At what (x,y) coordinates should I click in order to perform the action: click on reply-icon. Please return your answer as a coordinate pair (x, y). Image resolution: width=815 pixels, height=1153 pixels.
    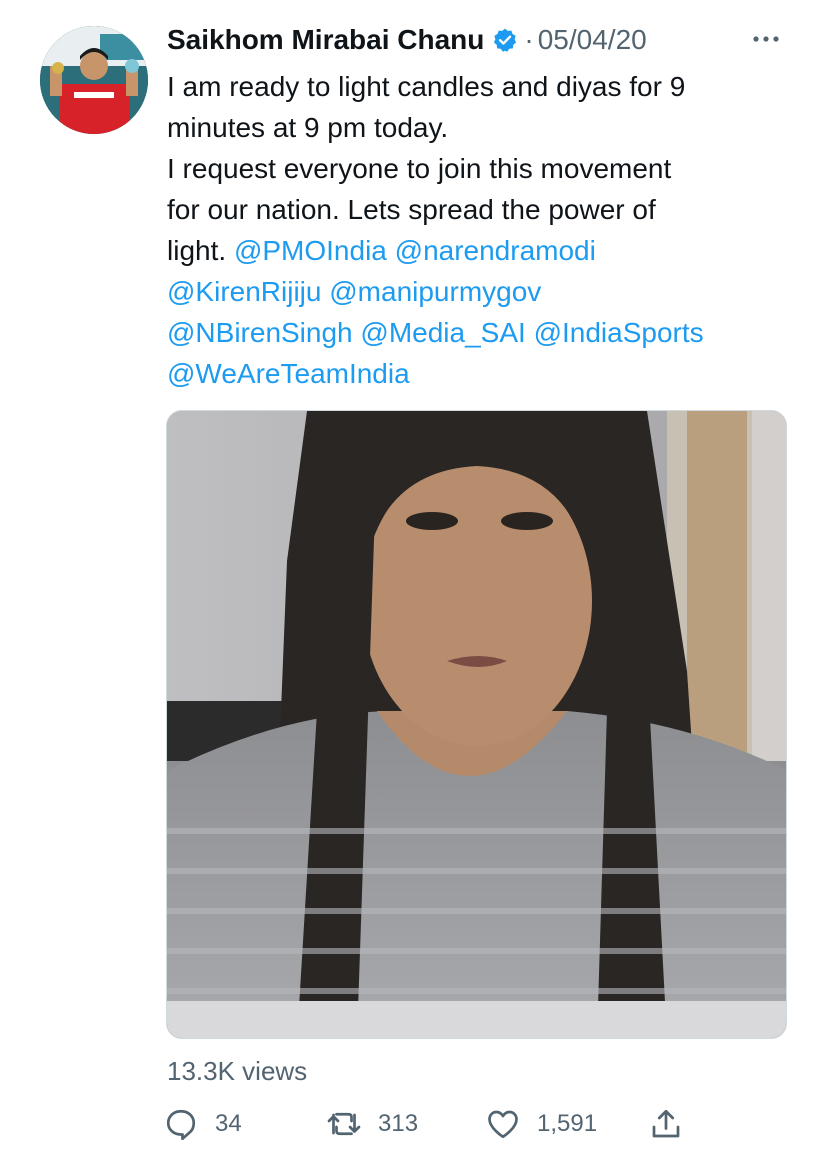
    Looking at the image, I should click on (181, 1125).